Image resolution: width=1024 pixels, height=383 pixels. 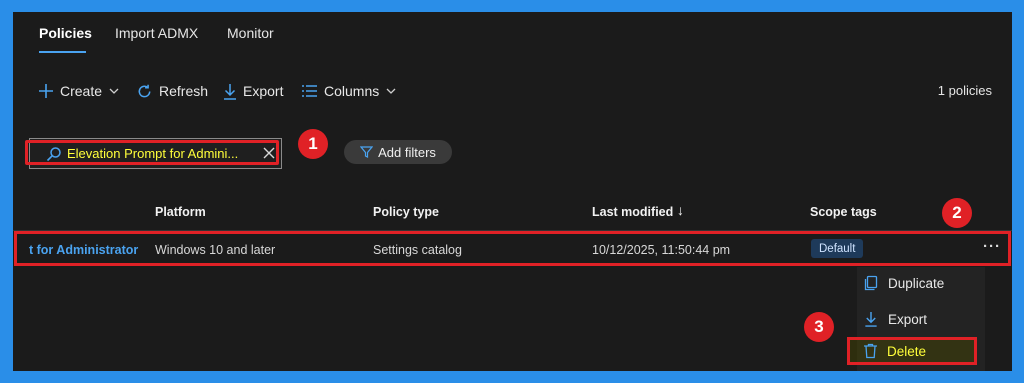 What do you see at coordinates (819, 327) in the screenshot?
I see `callout-badge-3: 3` at bounding box center [819, 327].